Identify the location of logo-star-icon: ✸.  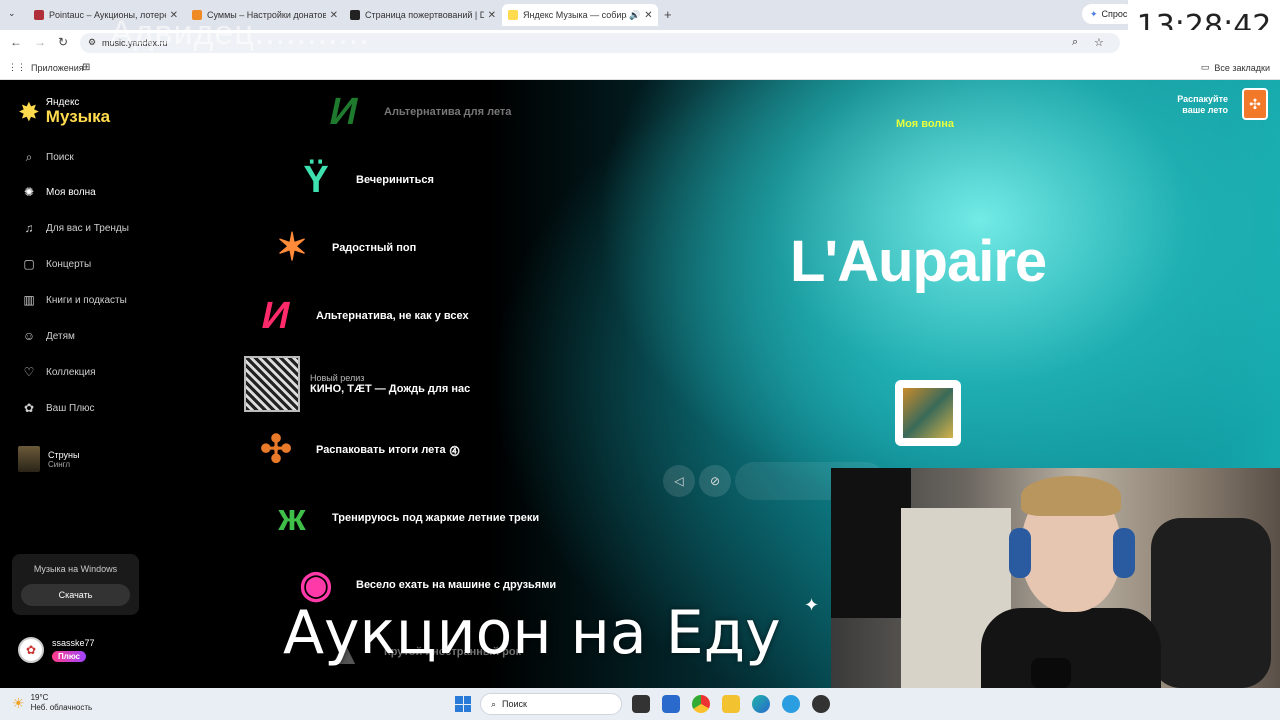
(29, 111).